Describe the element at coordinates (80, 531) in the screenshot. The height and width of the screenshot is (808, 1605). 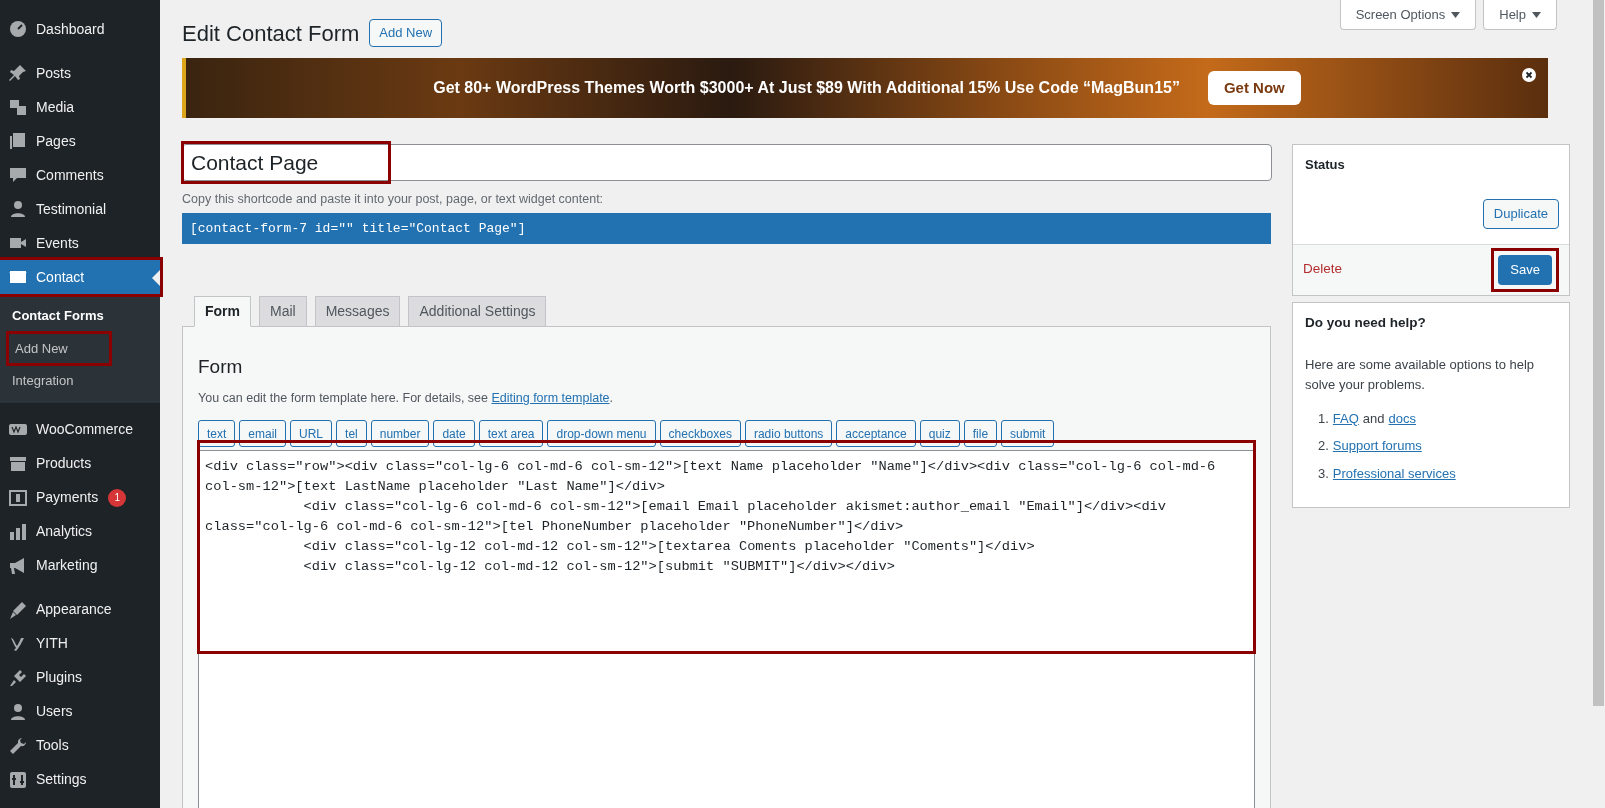
I see `menu-item: Analytics` at that location.